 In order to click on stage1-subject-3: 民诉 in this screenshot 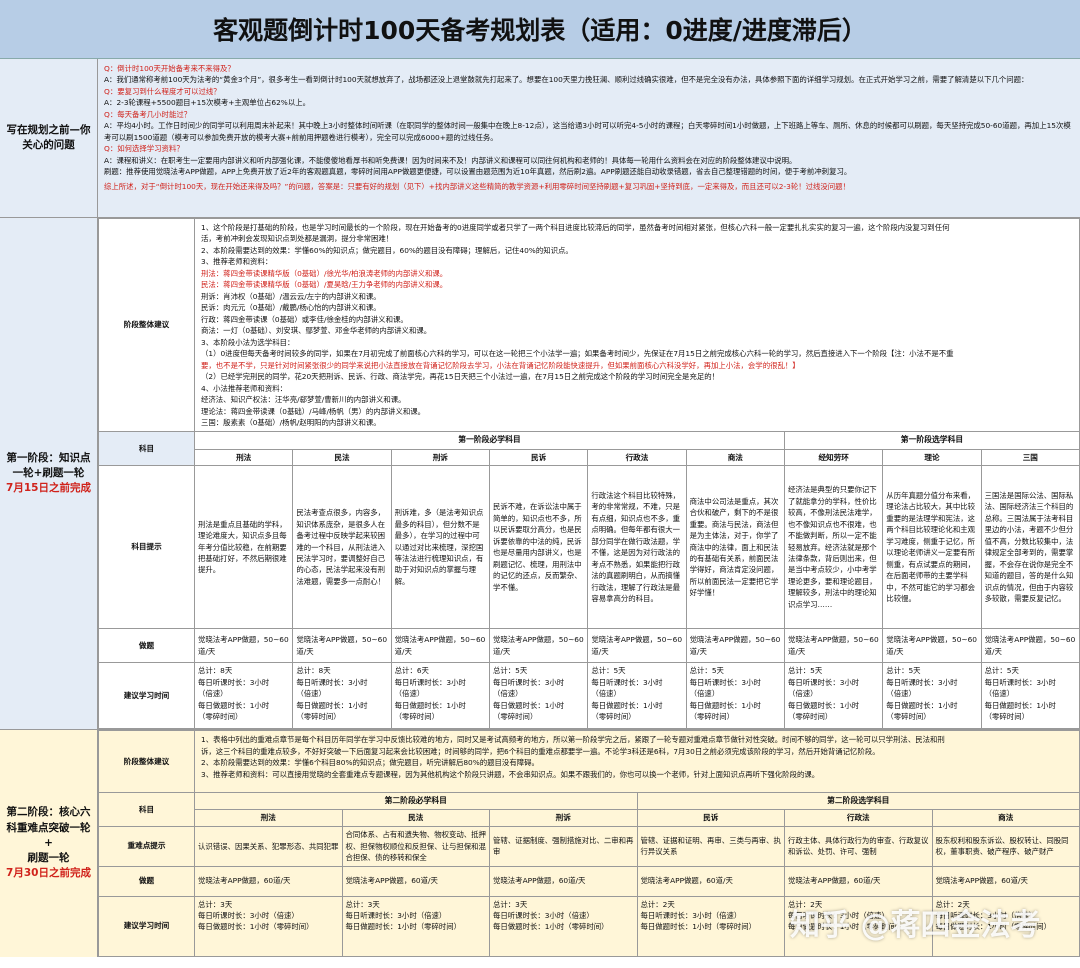, I will do `click(538, 457)`.